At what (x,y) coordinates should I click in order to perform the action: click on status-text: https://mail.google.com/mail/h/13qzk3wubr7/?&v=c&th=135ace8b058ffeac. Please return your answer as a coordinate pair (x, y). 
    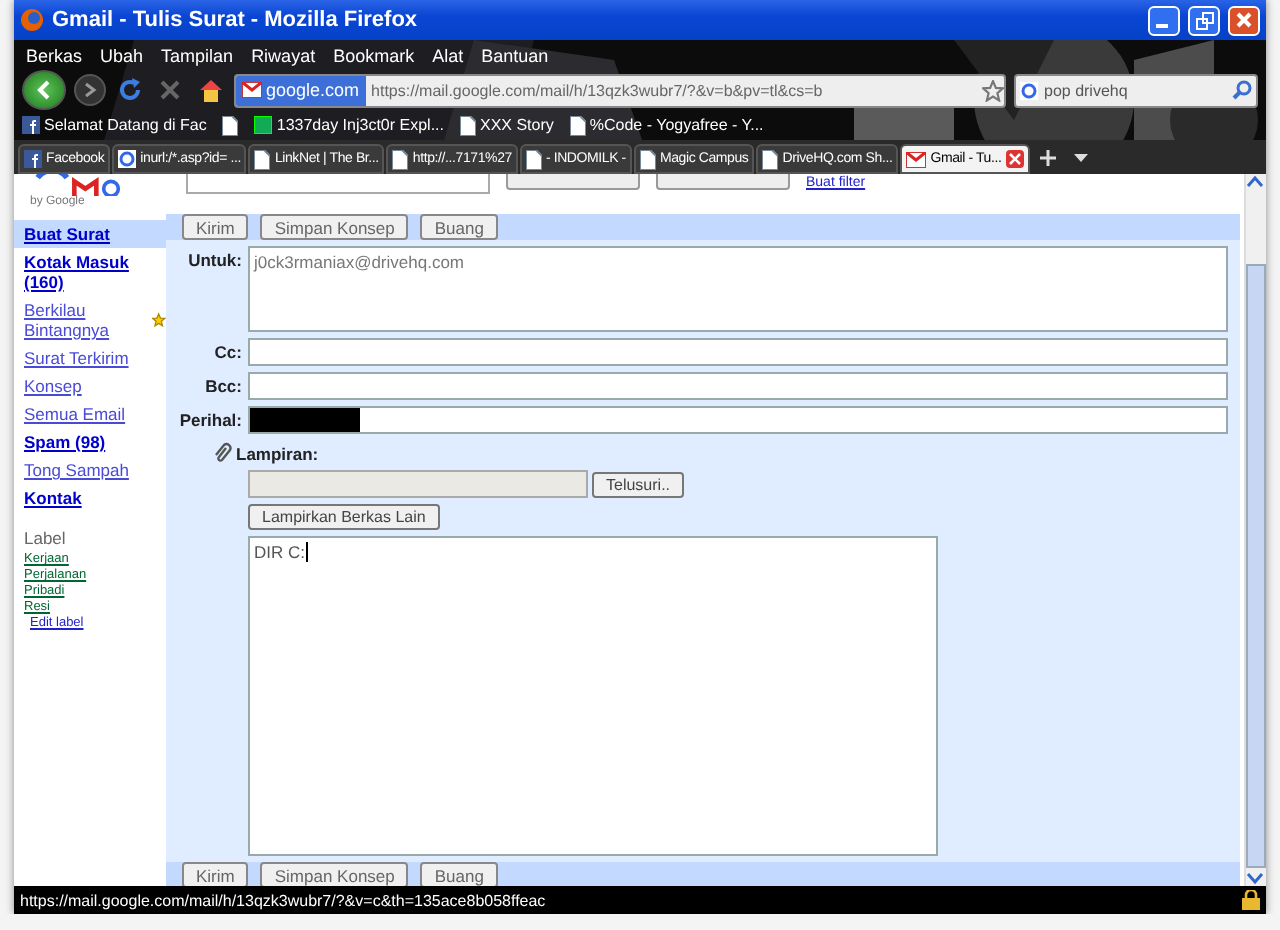
    Looking at the image, I should click on (284, 900).